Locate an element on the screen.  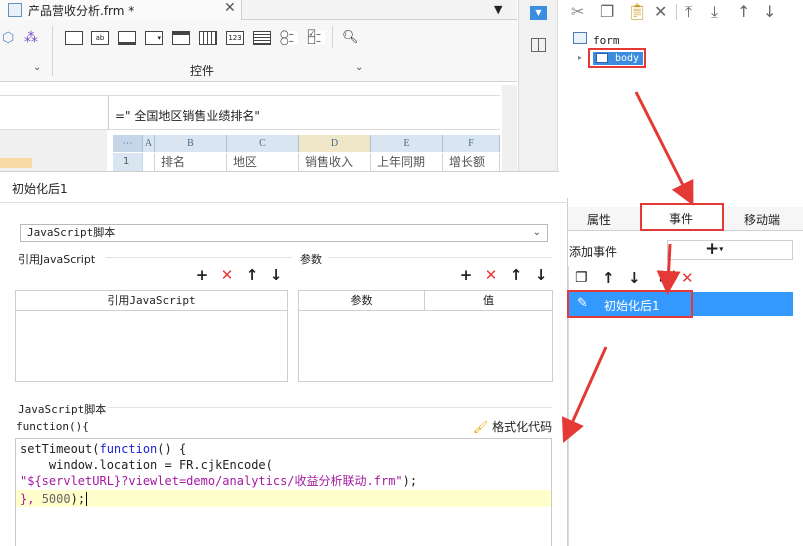
palette-icon: ⬡ is located at coordinates (8, 38).